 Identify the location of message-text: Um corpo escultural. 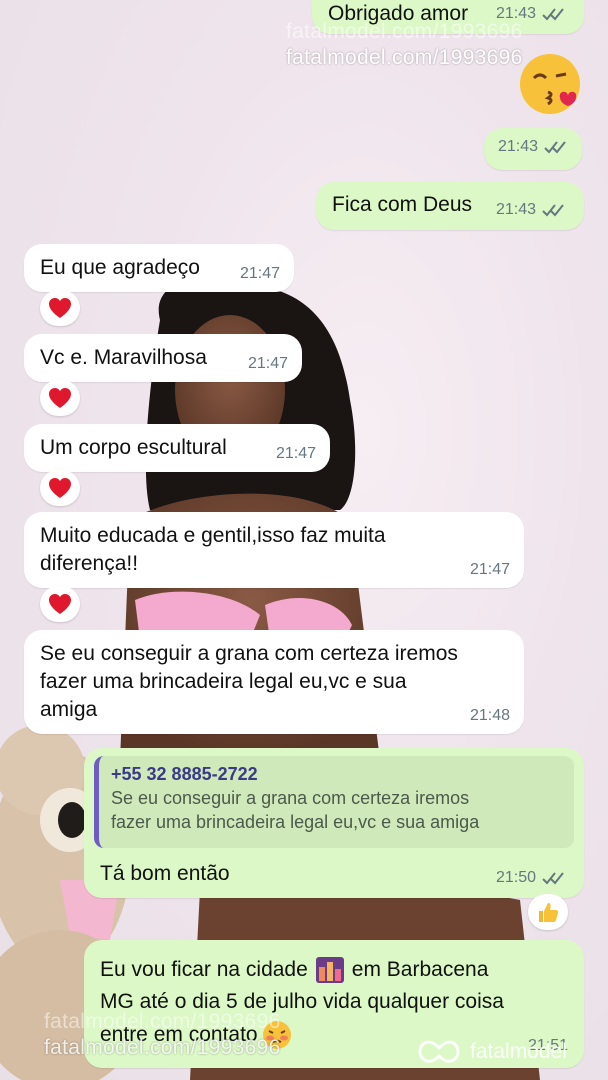
(133, 447).